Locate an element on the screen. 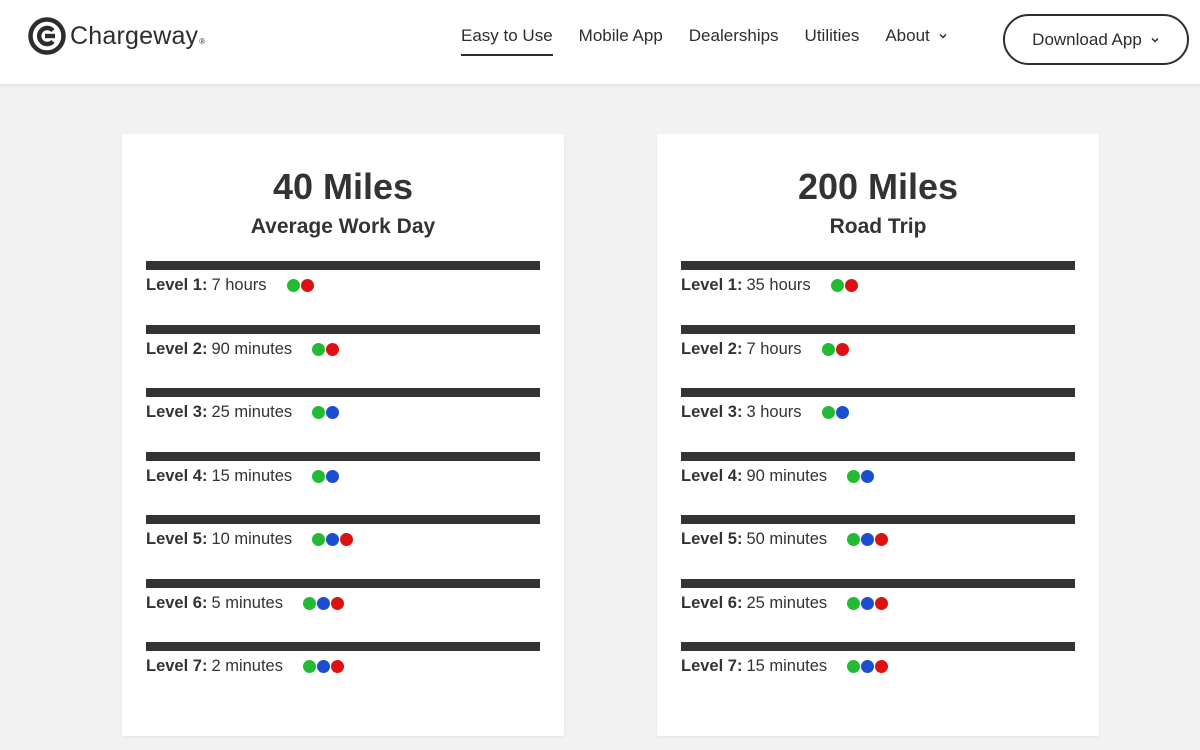  level-row: Level 2: 7 hours is located at coordinates (878, 356).